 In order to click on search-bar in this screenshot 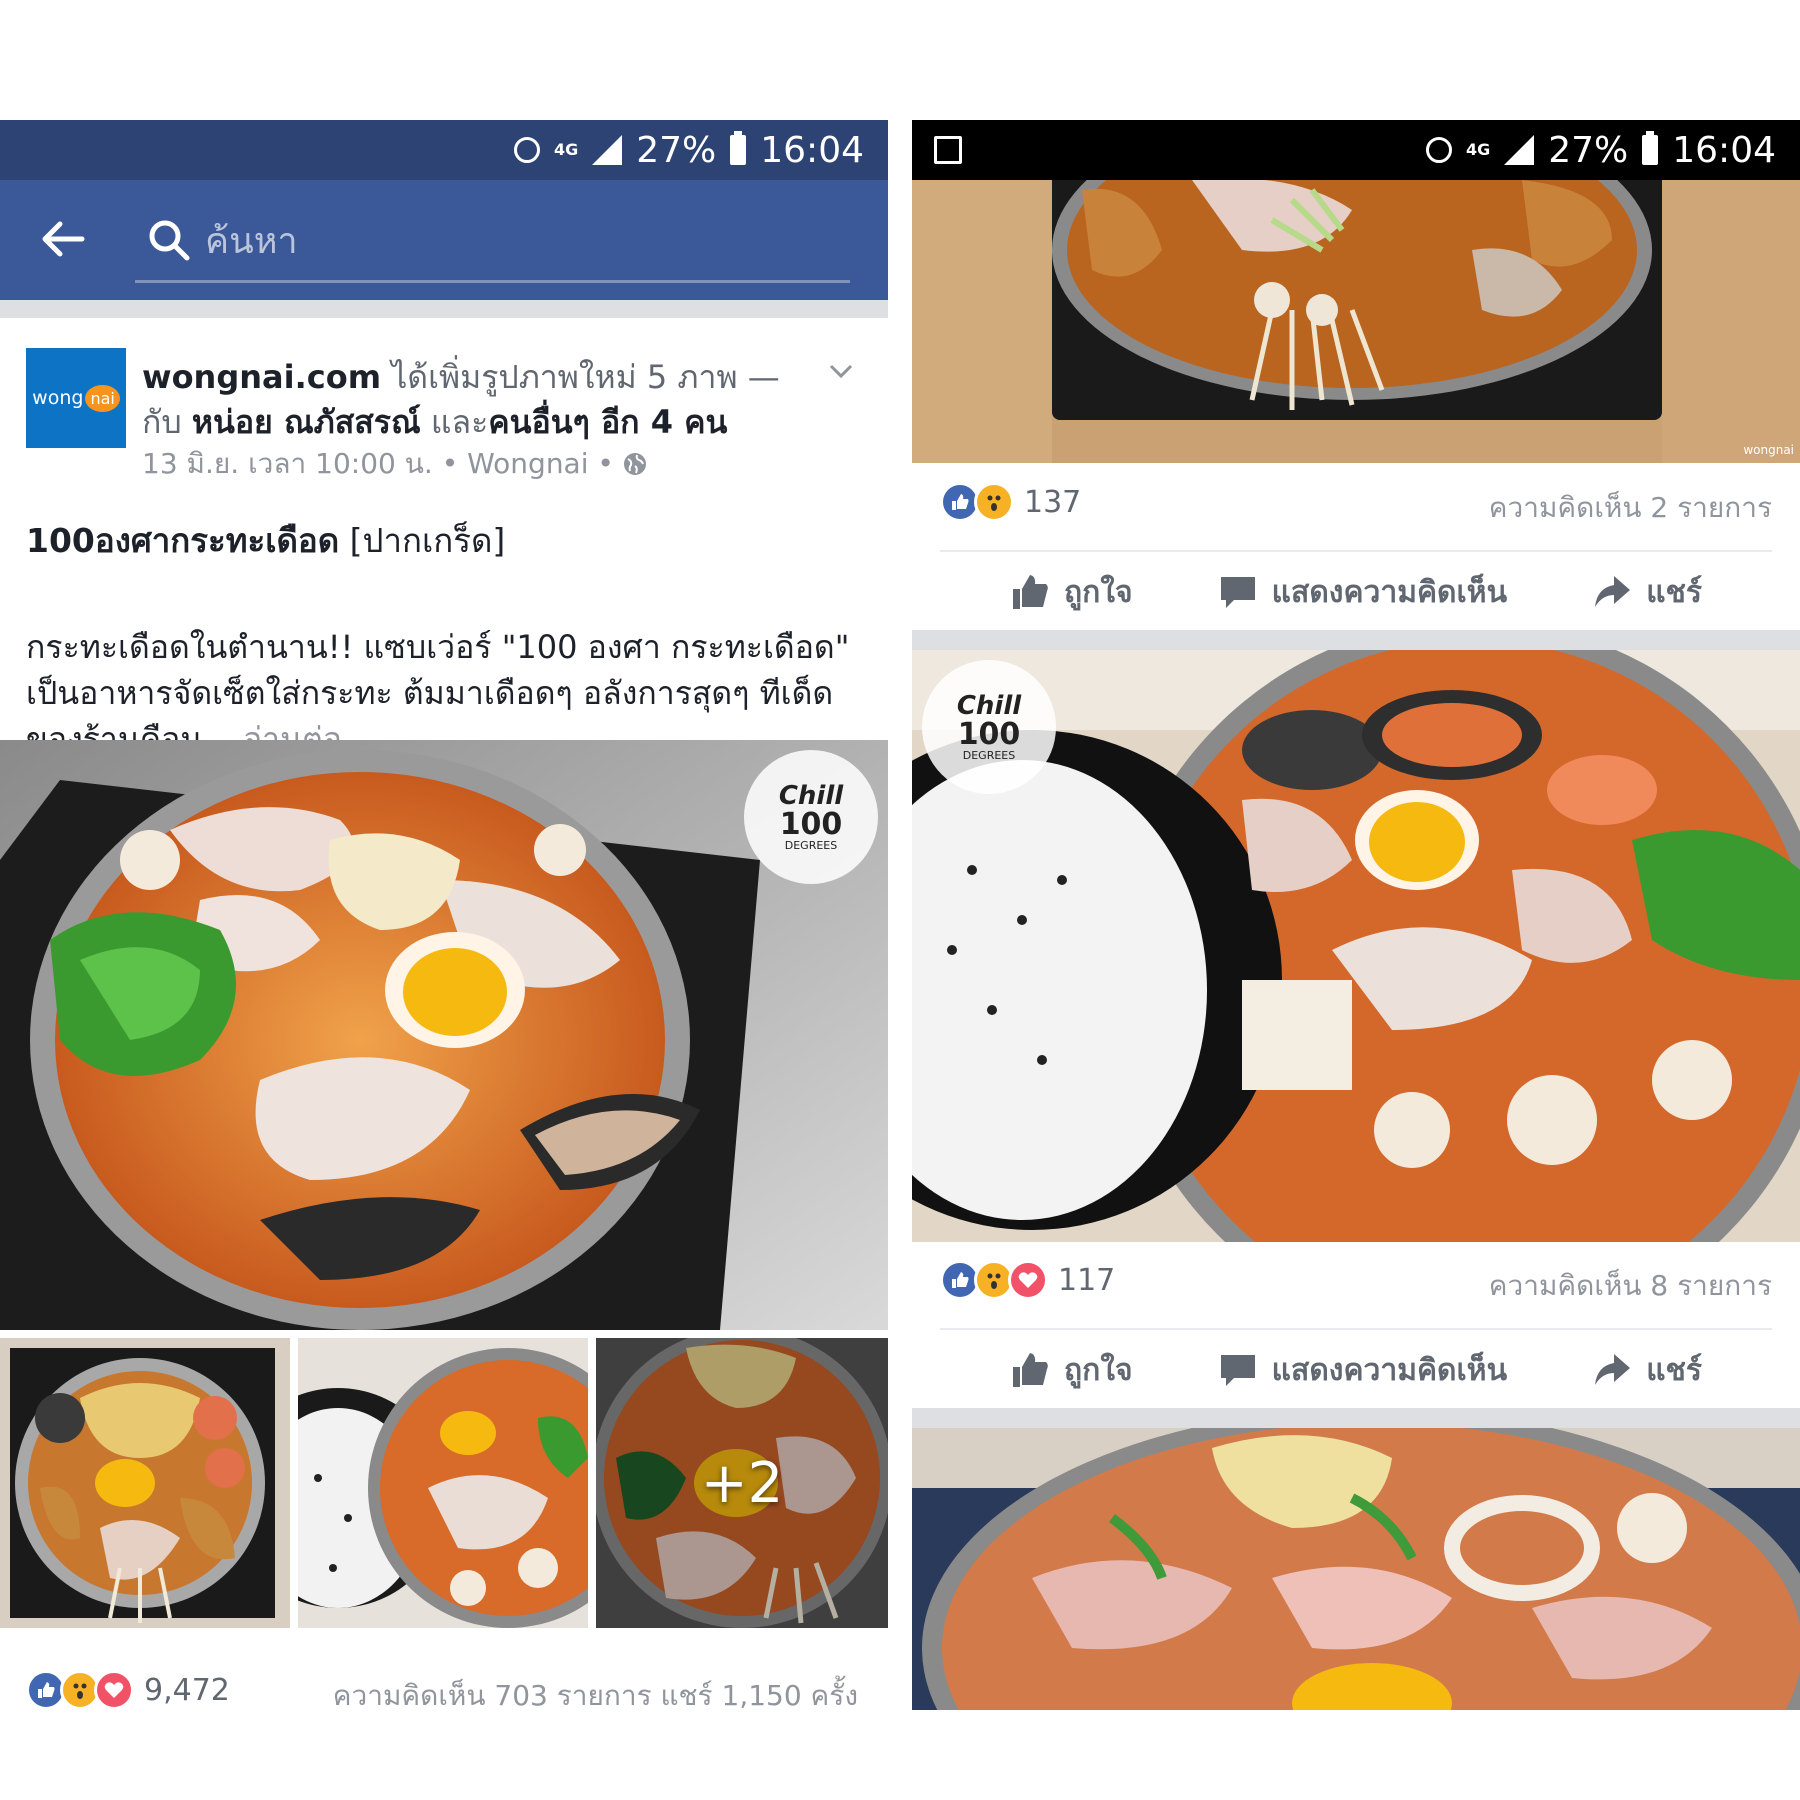, I will do `click(492, 241)`.